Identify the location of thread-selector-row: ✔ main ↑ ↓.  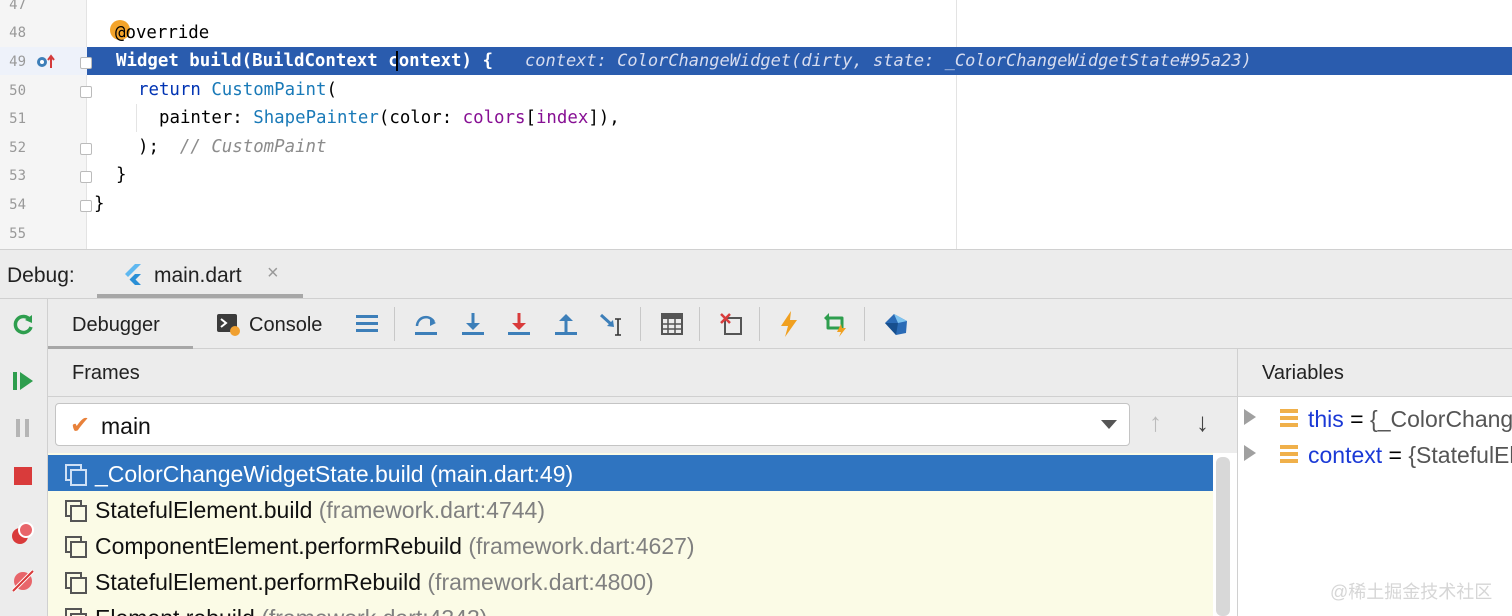
(642, 425).